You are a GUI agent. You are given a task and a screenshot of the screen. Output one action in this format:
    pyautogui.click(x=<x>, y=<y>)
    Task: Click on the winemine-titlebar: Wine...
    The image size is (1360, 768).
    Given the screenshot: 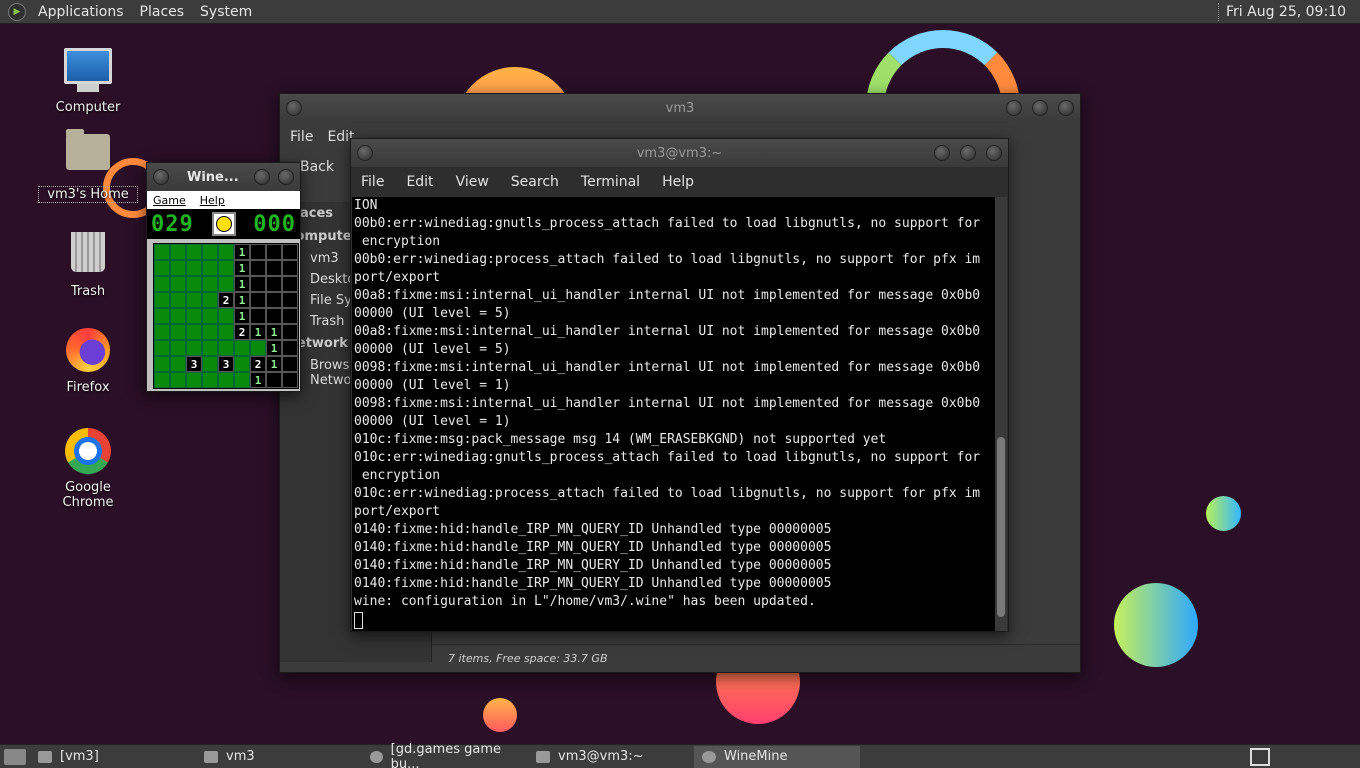 What is the action you would take?
    pyautogui.click(x=223, y=177)
    